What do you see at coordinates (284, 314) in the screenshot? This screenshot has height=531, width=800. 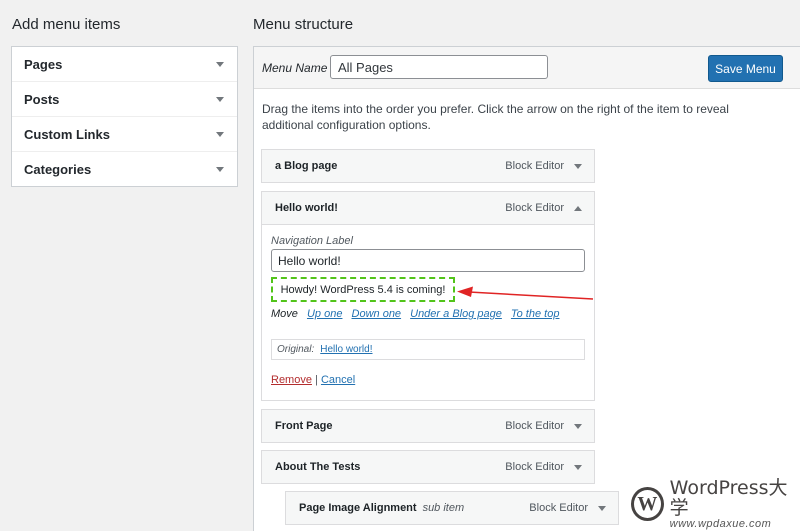 I see `move-label: Move` at bounding box center [284, 314].